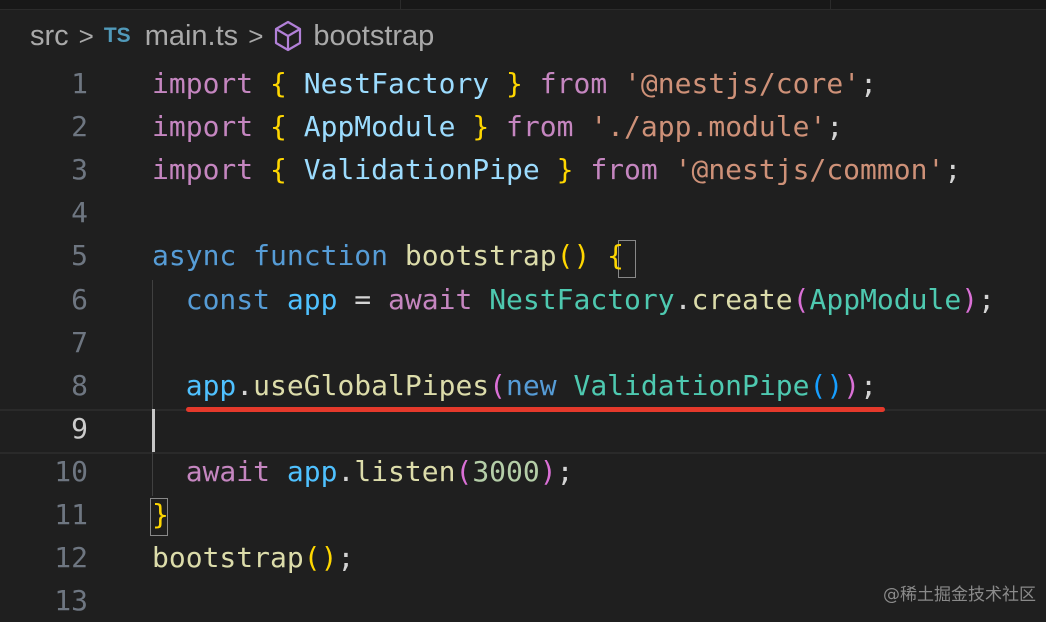 The height and width of the screenshot is (622, 1046). I want to click on code-token: function, so click(321, 256).